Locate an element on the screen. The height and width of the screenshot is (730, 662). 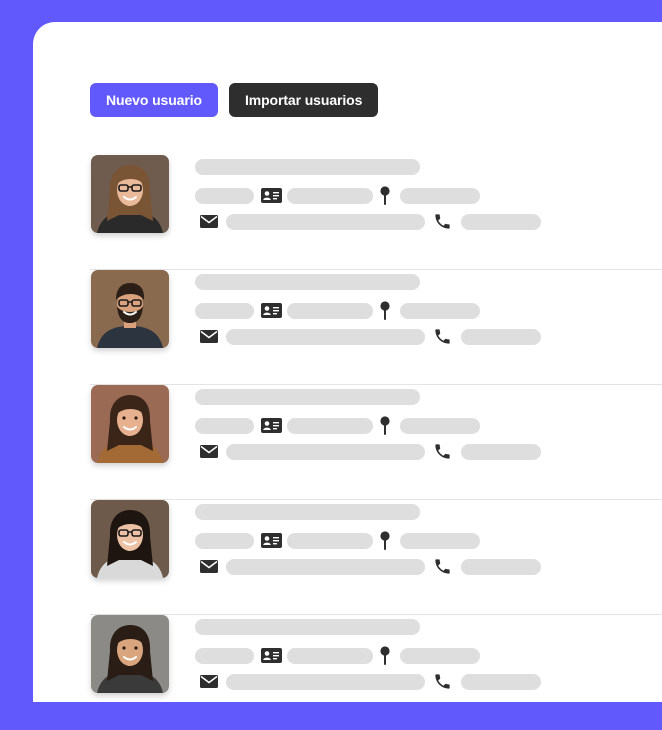
new-user-button: Nuevo usuario is located at coordinates (154, 100).